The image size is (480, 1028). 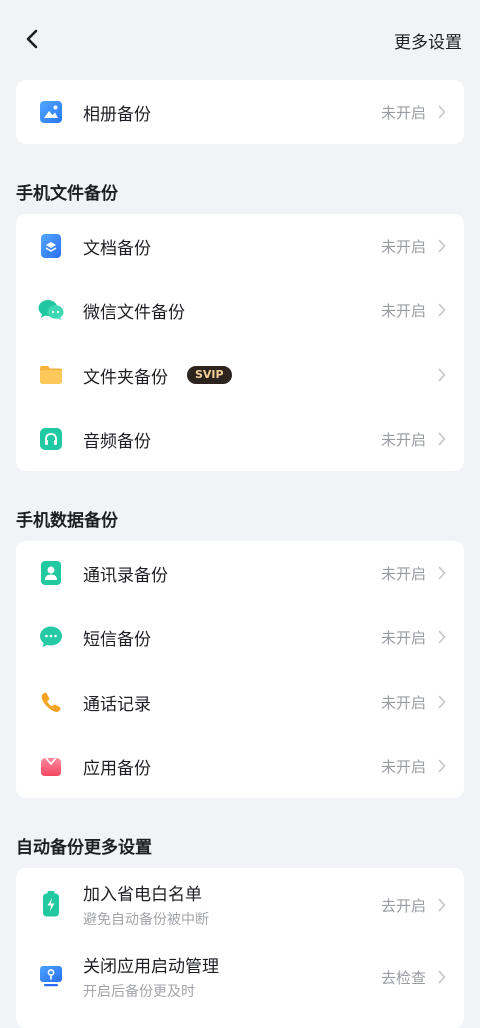 What do you see at coordinates (139, 992) in the screenshot?
I see `startup-manager-sub: 开启后备份更及时` at bounding box center [139, 992].